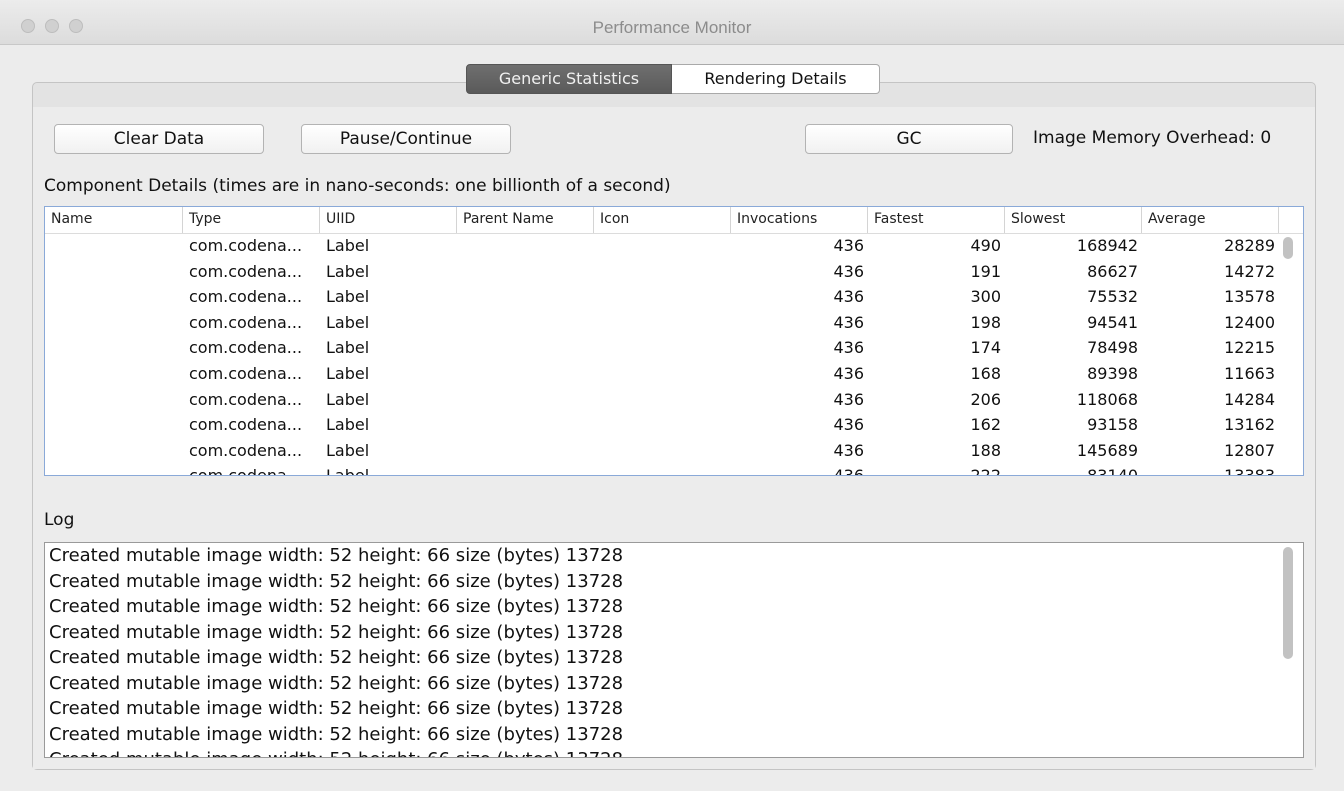 The width and height of the screenshot is (1344, 791). I want to click on table-cell: 28289, so click(1249, 245).